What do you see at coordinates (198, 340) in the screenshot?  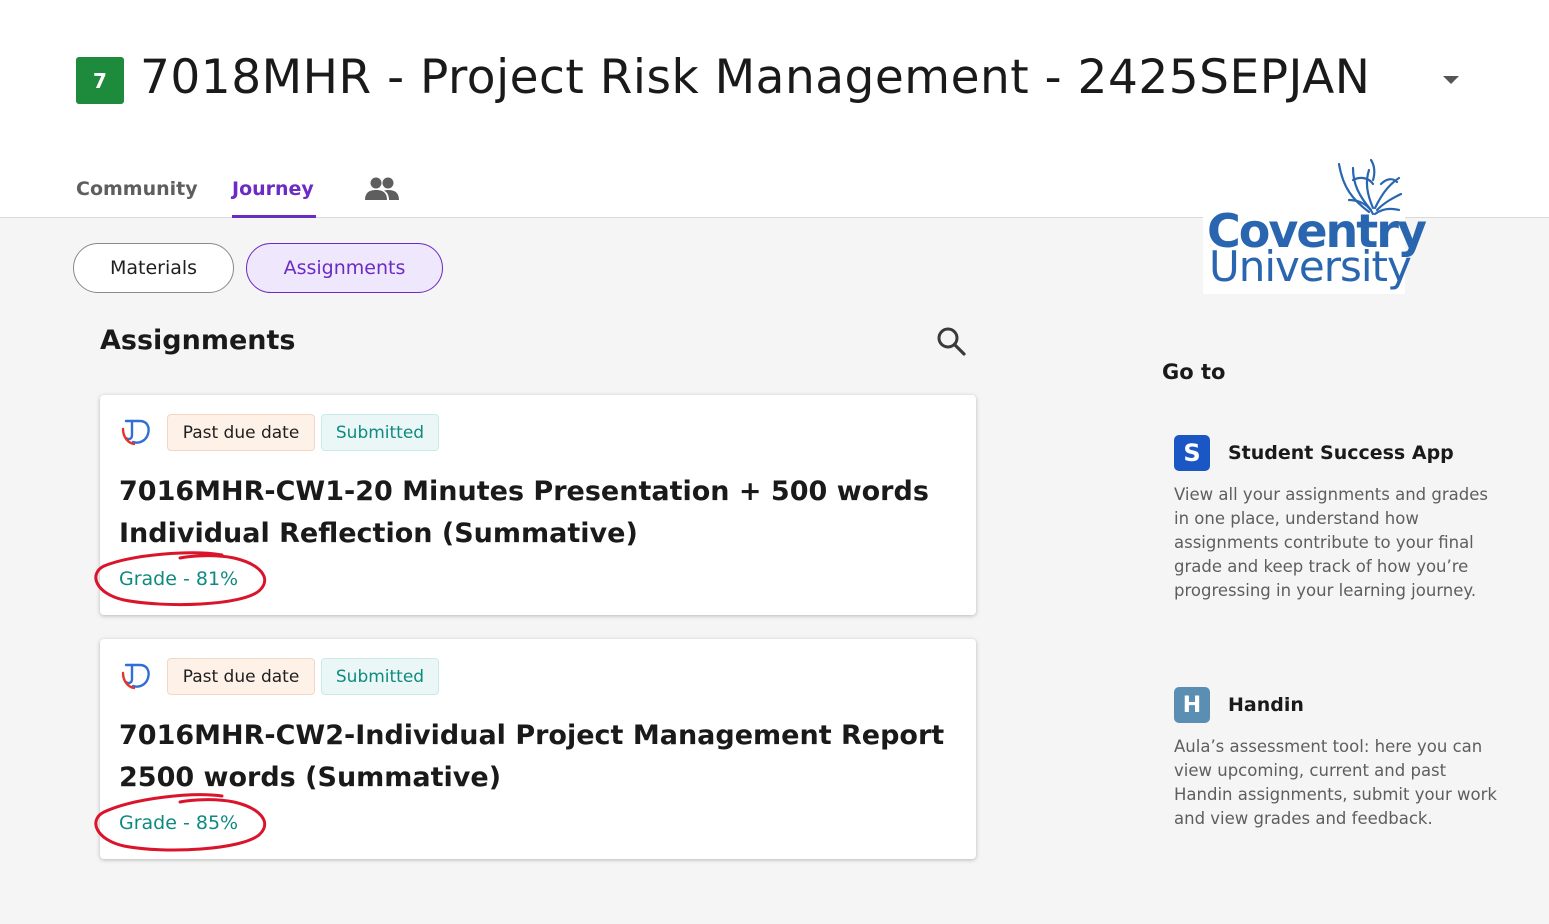 I see `section-title: Assignments` at bounding box center [198, 340].